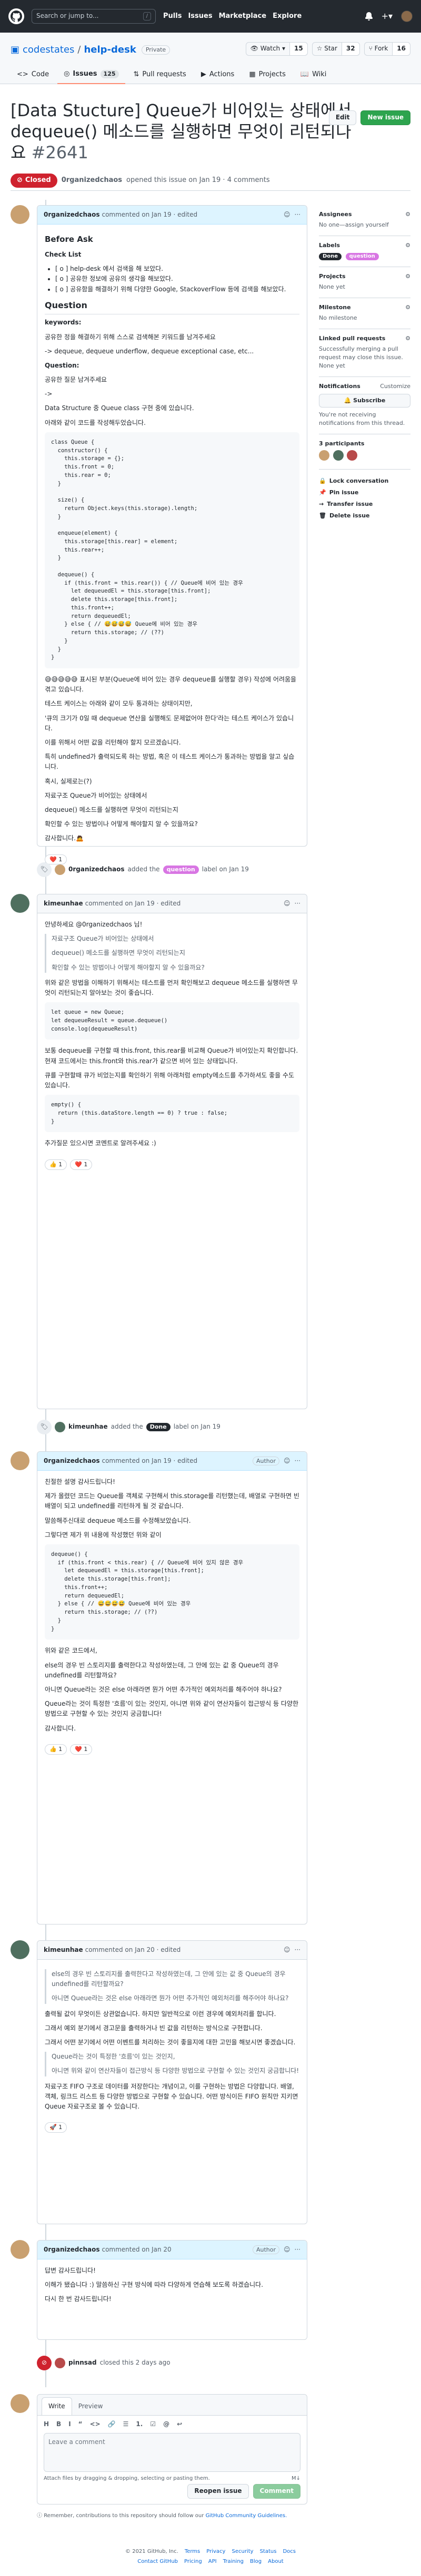 Image resolution: width=421 pixels, height=2576 pixels. What do you see at coordinates (401, 49) in the screenshot?
I see `fork-count: 16` at bounding box center [401, 49].